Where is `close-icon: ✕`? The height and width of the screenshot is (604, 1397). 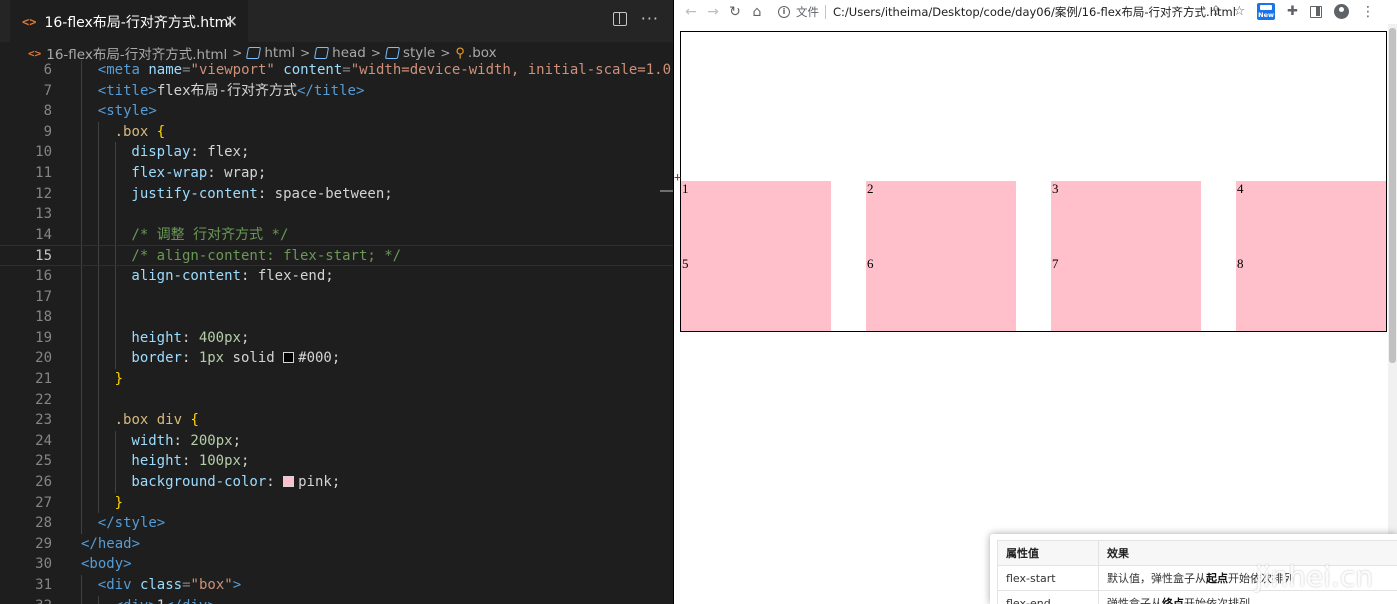 close-icon: ✕ is located at coordinates (231, 21).